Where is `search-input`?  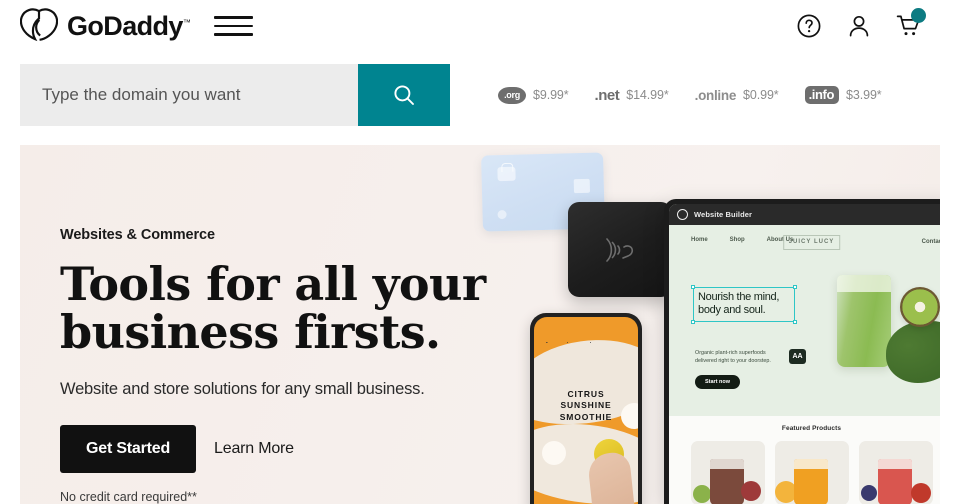
search-input is located at coordinates (189, 95).